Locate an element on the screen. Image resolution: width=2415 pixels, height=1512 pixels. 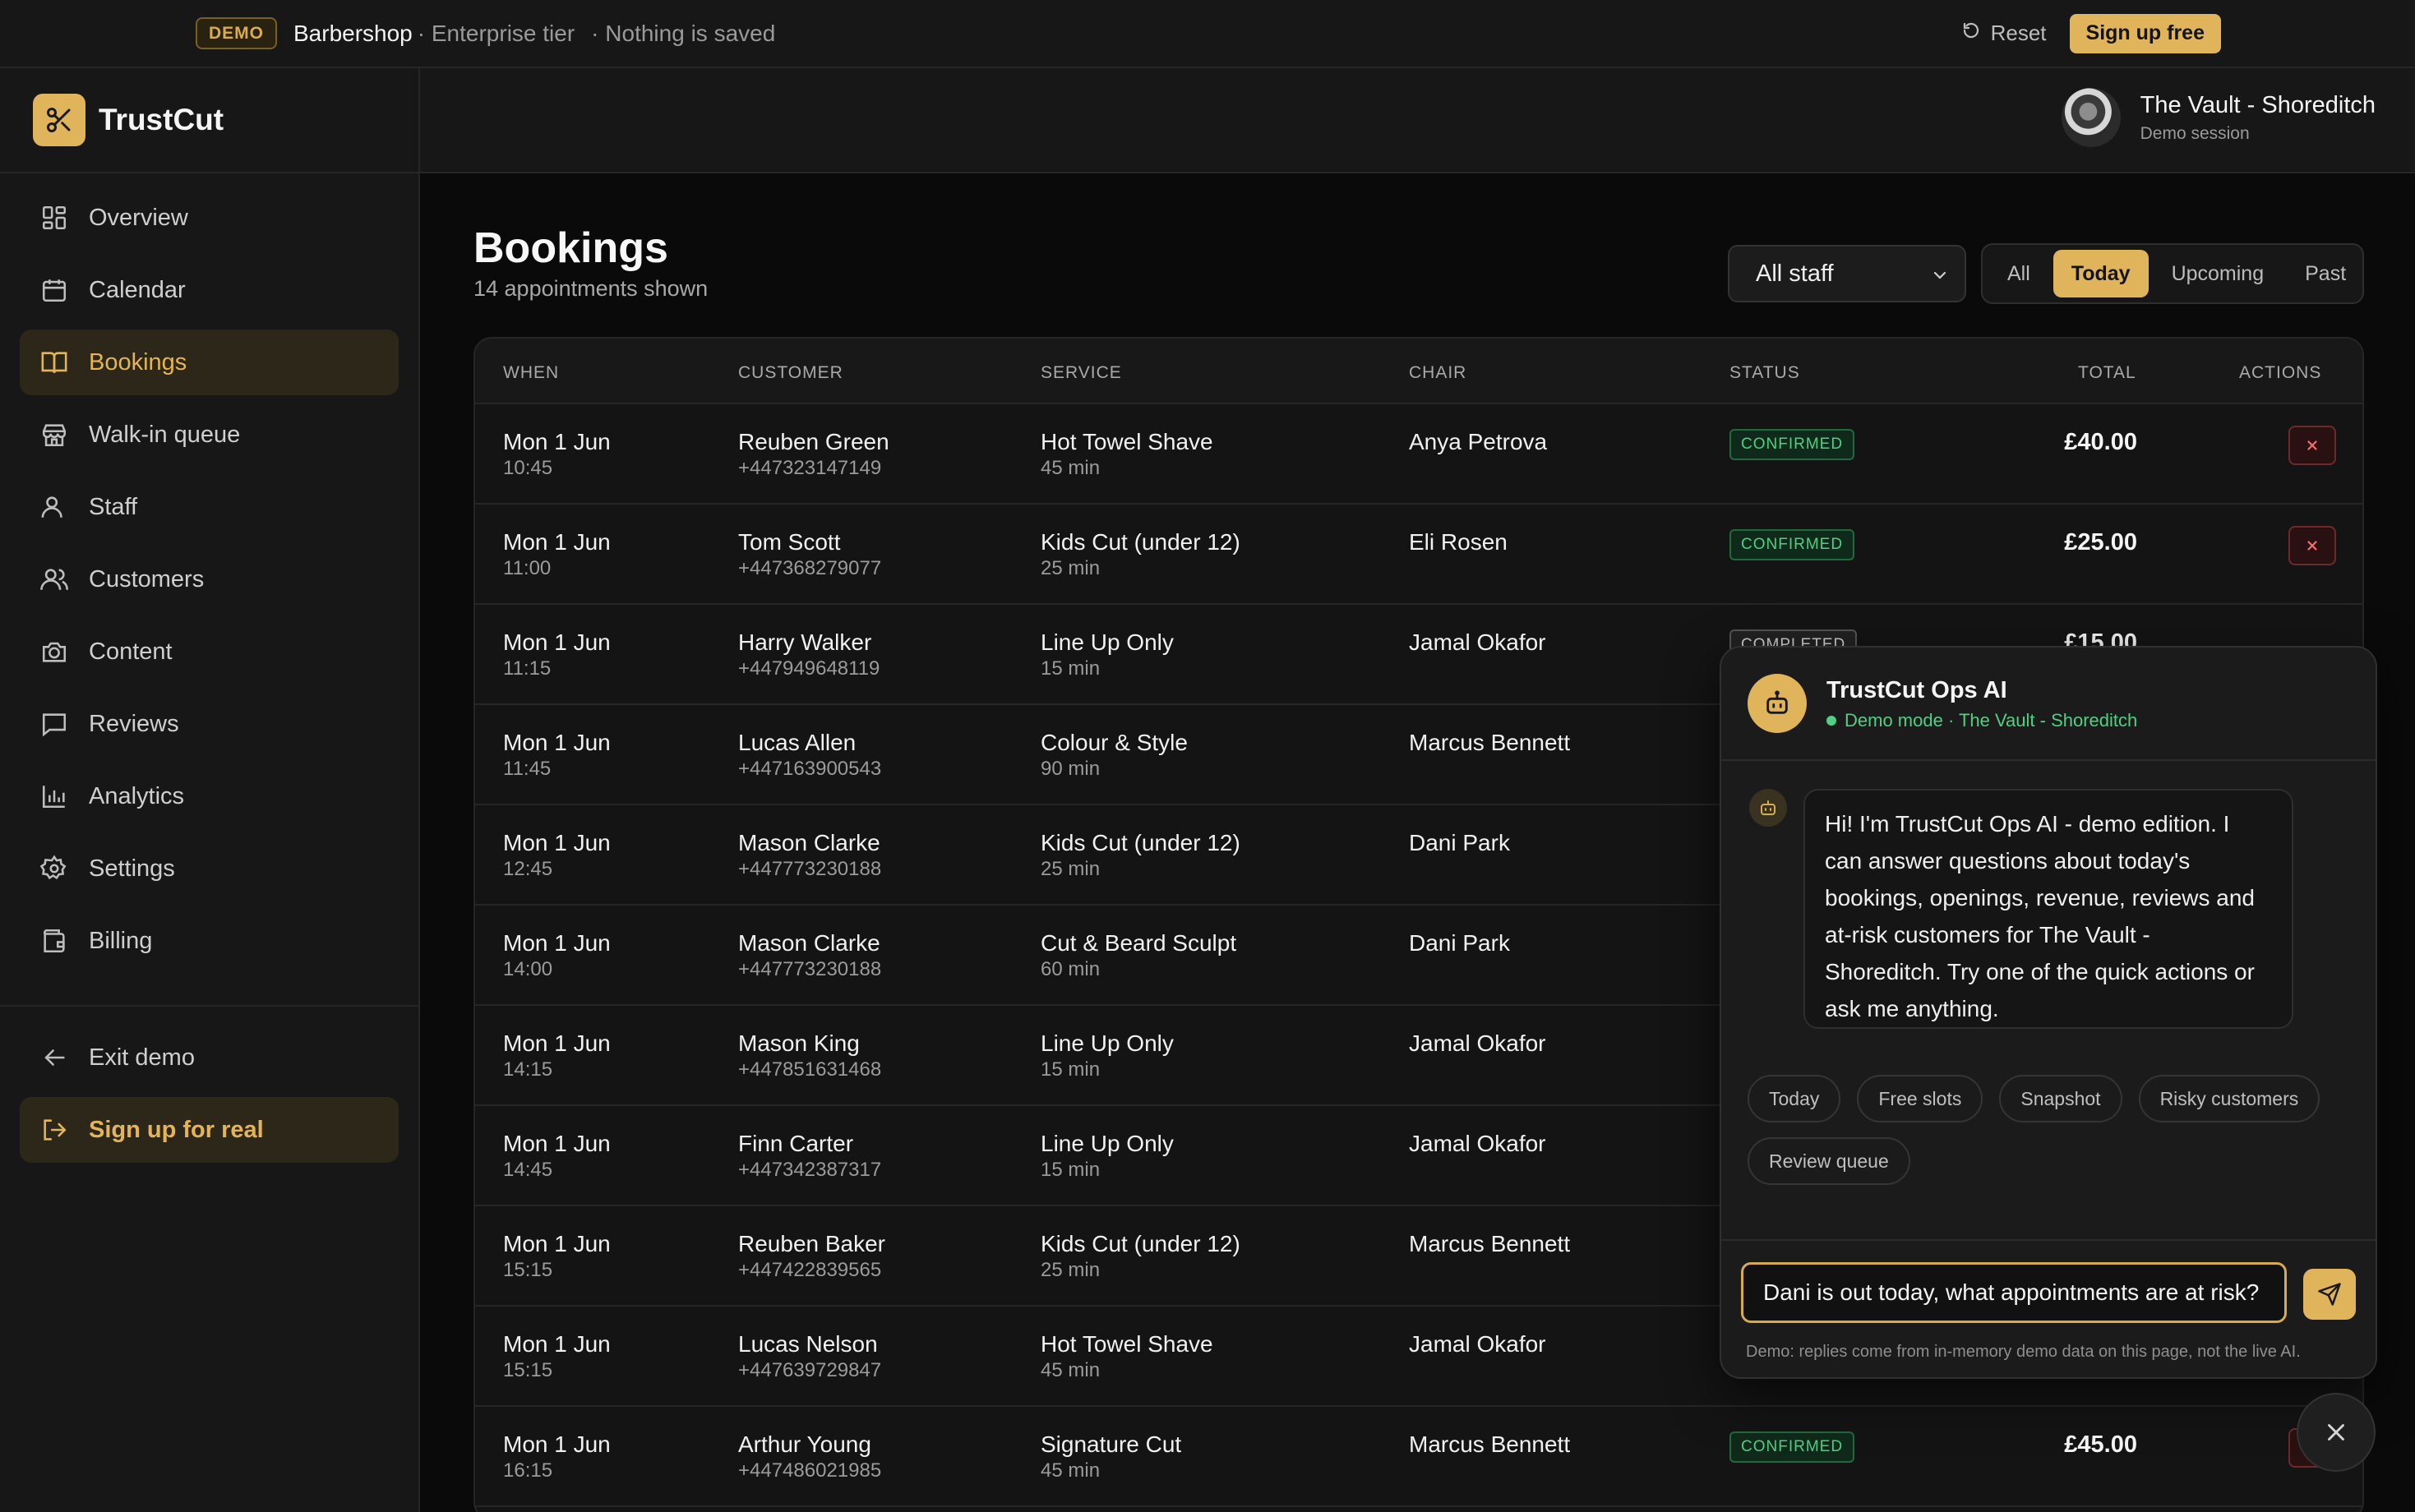
sidebar-item-settings: Settings is located at coordinates (210, 868).